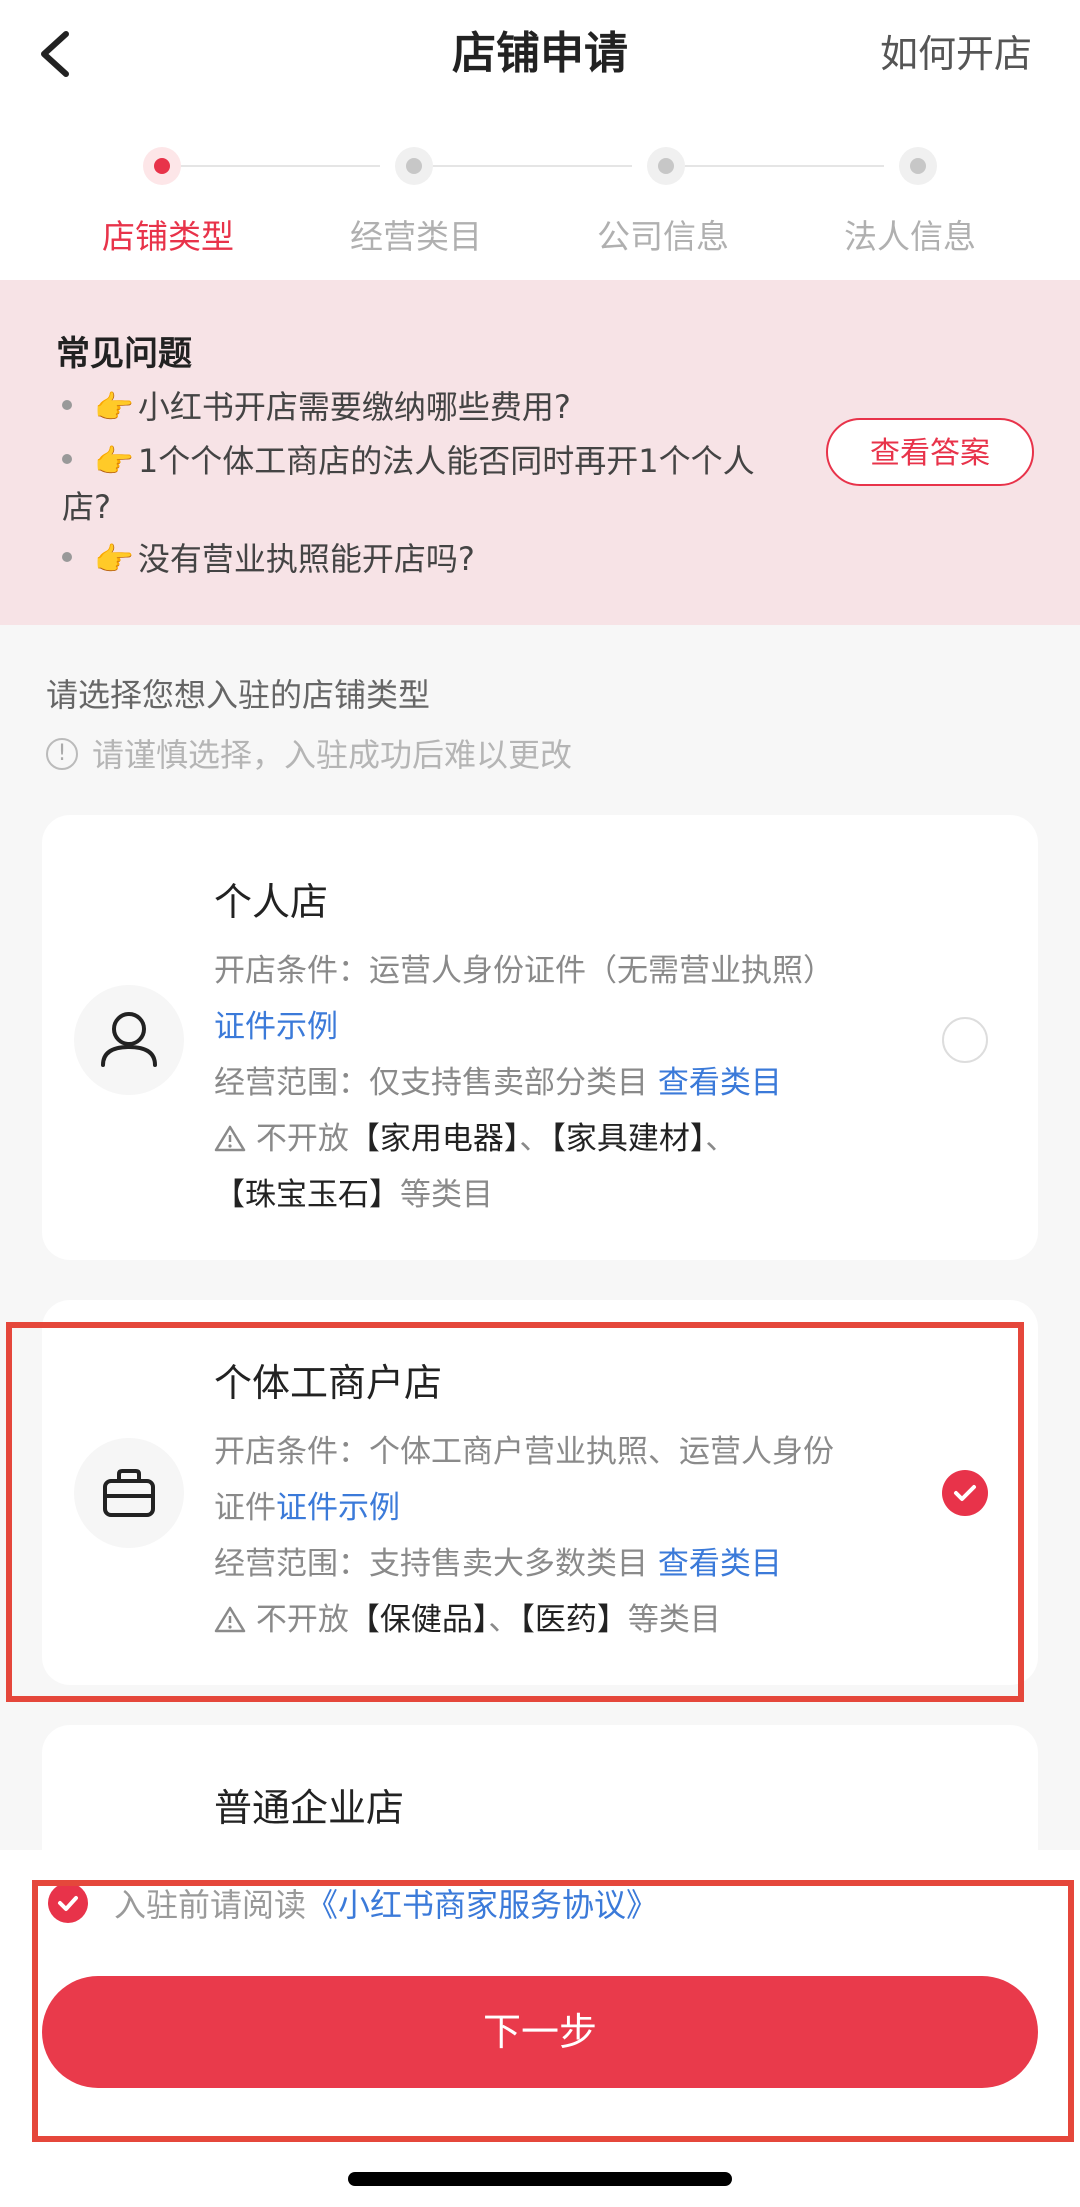 The height and width of the screenshot is (2207, 1080). Describe the element at coordinates (162, 166) in the screenshot. I see `step-dot-store-type` at that location.